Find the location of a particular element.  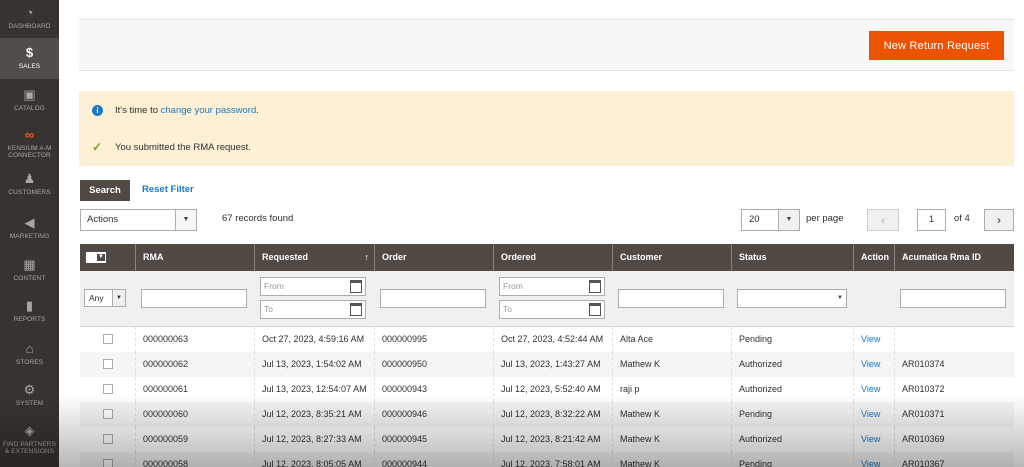

nav-system: ⚙ SYSTEM is located at coordinates (29, 398).